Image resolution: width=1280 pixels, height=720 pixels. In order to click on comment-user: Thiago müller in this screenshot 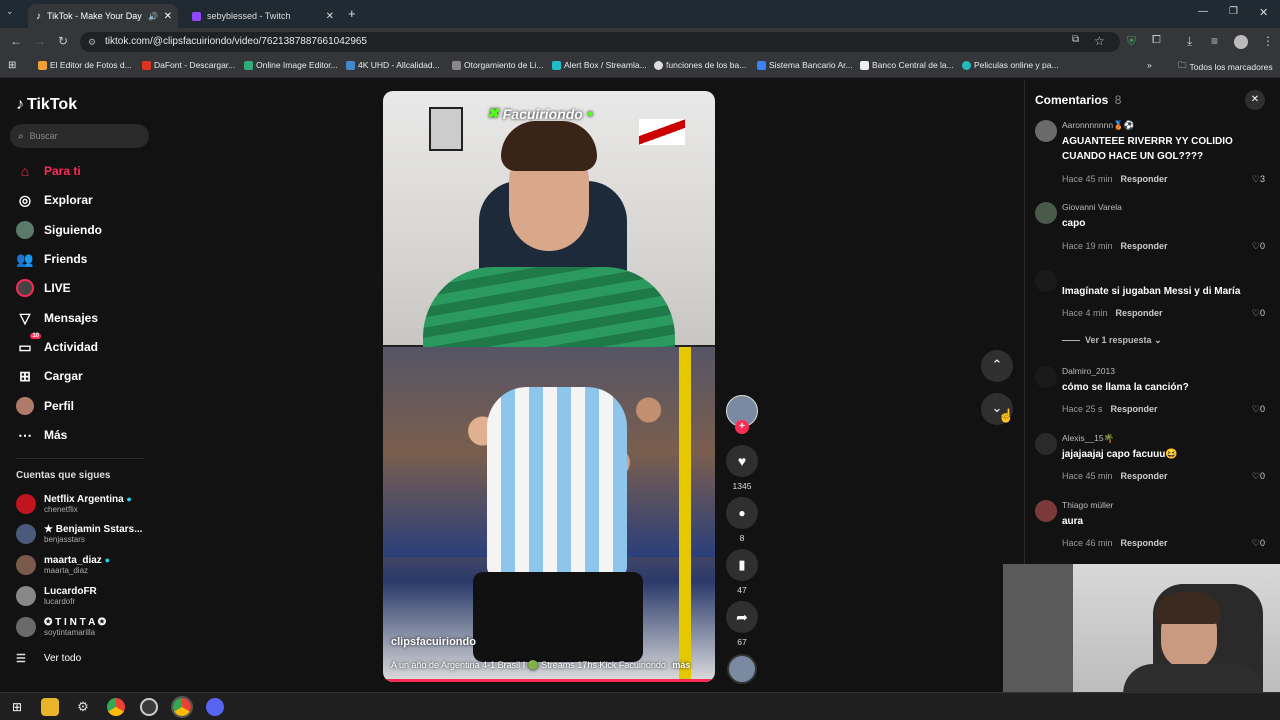, I will do `click(1088, 505)`.